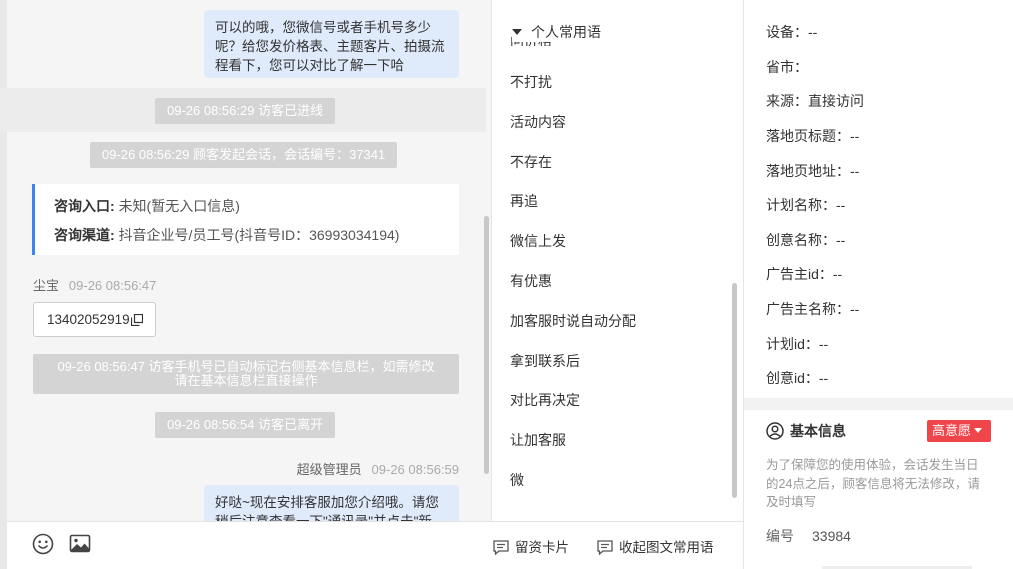 The width and height of the screenshot is (1013, 569). I want to click on left-edge, so click(3, 284).